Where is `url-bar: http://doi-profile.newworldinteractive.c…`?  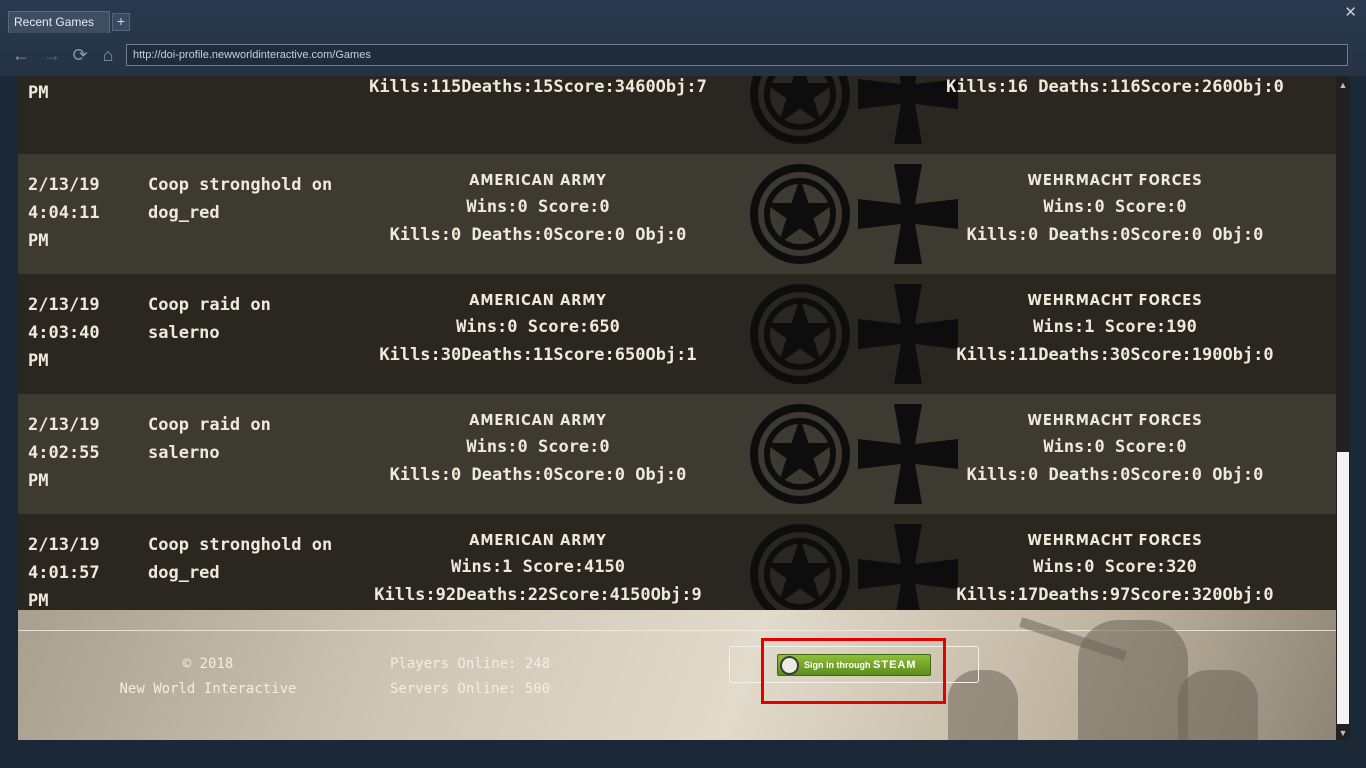
url-bar: http://doi-profile.newworldinteractive.c… is located at coordinates (737, 55).